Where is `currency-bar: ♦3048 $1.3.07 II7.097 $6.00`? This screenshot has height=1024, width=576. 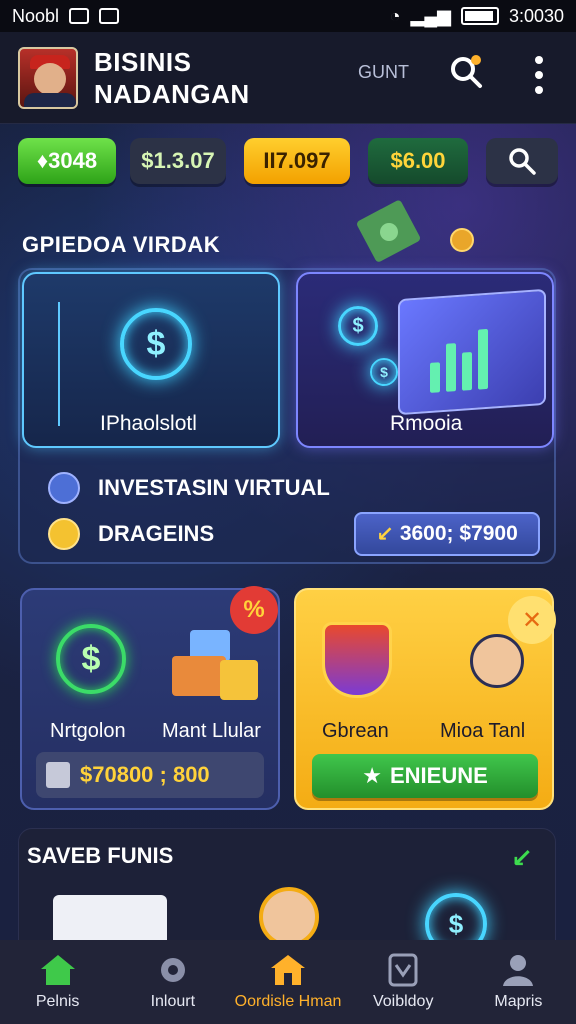
currency-bar: ♦3048 $1.3.07 II7.097 $6.00 is located at coordinates (288, 162).